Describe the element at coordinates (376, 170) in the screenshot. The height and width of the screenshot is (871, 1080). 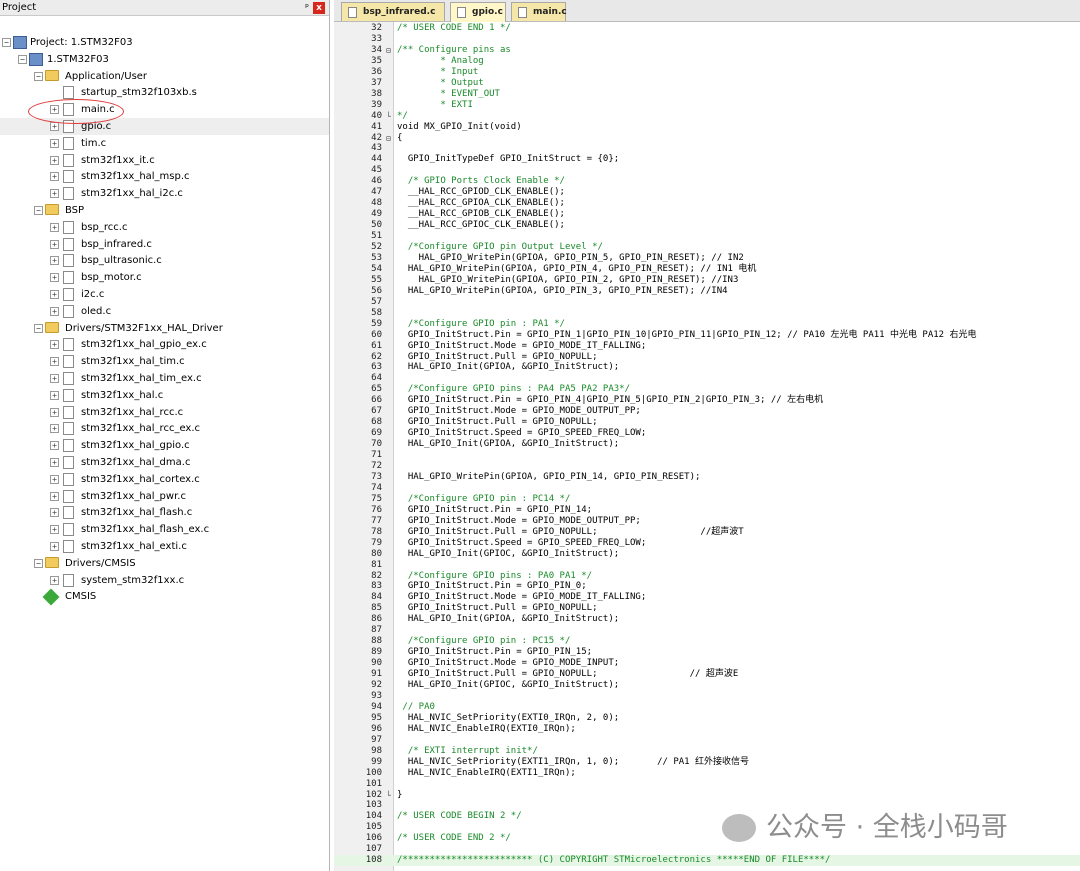
I see `line-number: 45` at that location.